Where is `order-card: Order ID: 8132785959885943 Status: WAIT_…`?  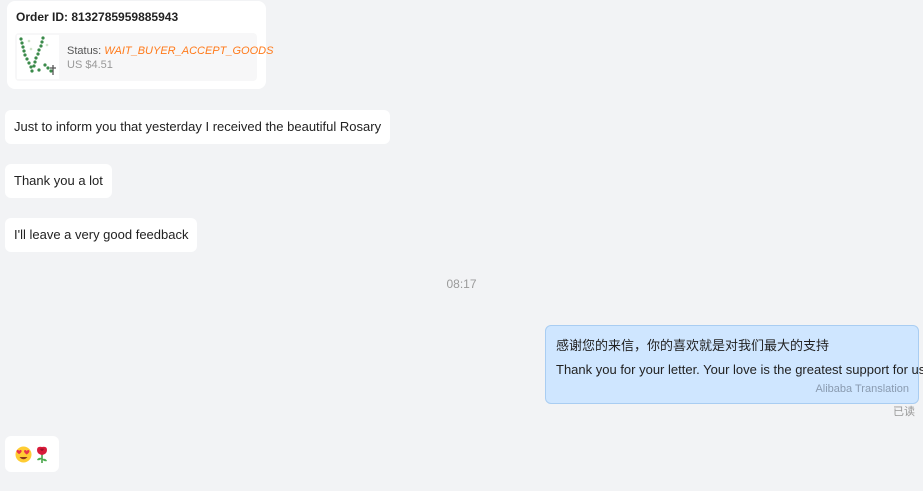 order-card: Order ID: 8132785959885943 Status: WAIT_… is located at coordinates (140, 45).